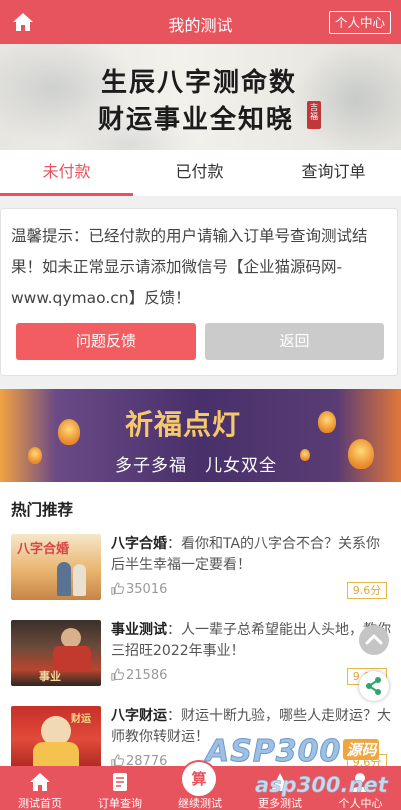 The width and height of the screenshot is (401, 810). What do you see at coordinates (42, 510) in the screenshot?
I see `section-title: 热门推荐` at bounding box center [42, 510].